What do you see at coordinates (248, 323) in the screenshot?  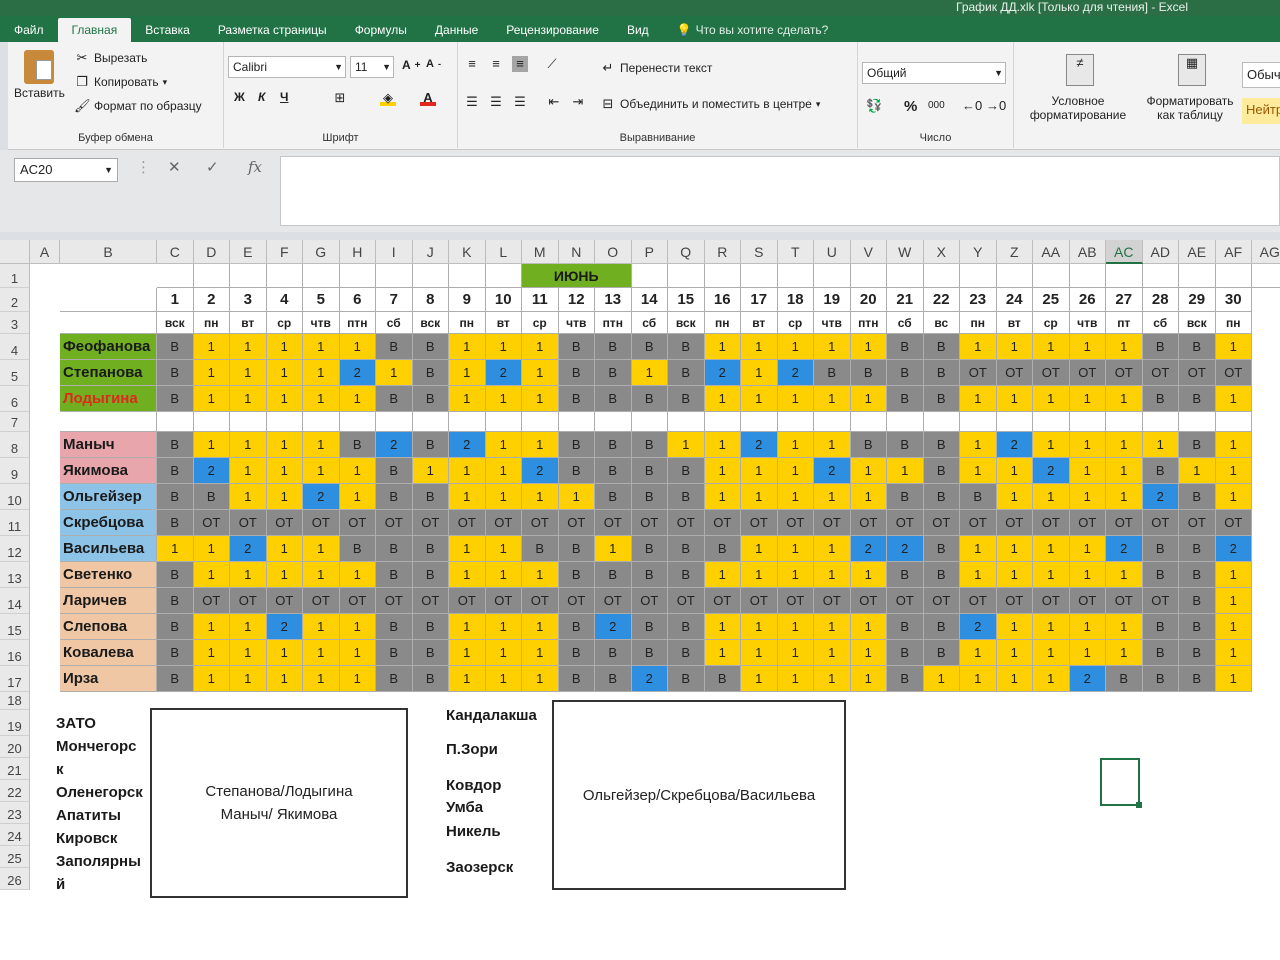 I see `weekday: вт` at bounding box center [248, 323].